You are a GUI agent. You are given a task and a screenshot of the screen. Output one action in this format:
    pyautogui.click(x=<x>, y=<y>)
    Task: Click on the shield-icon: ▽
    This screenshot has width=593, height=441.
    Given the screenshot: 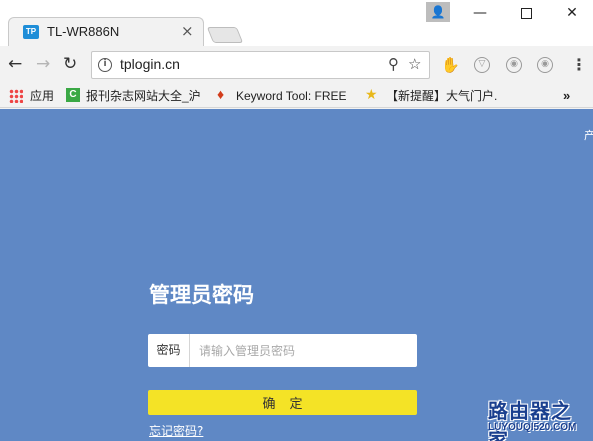 What is the action you would take?
    pyautogui.click(x=482, y=65)
    